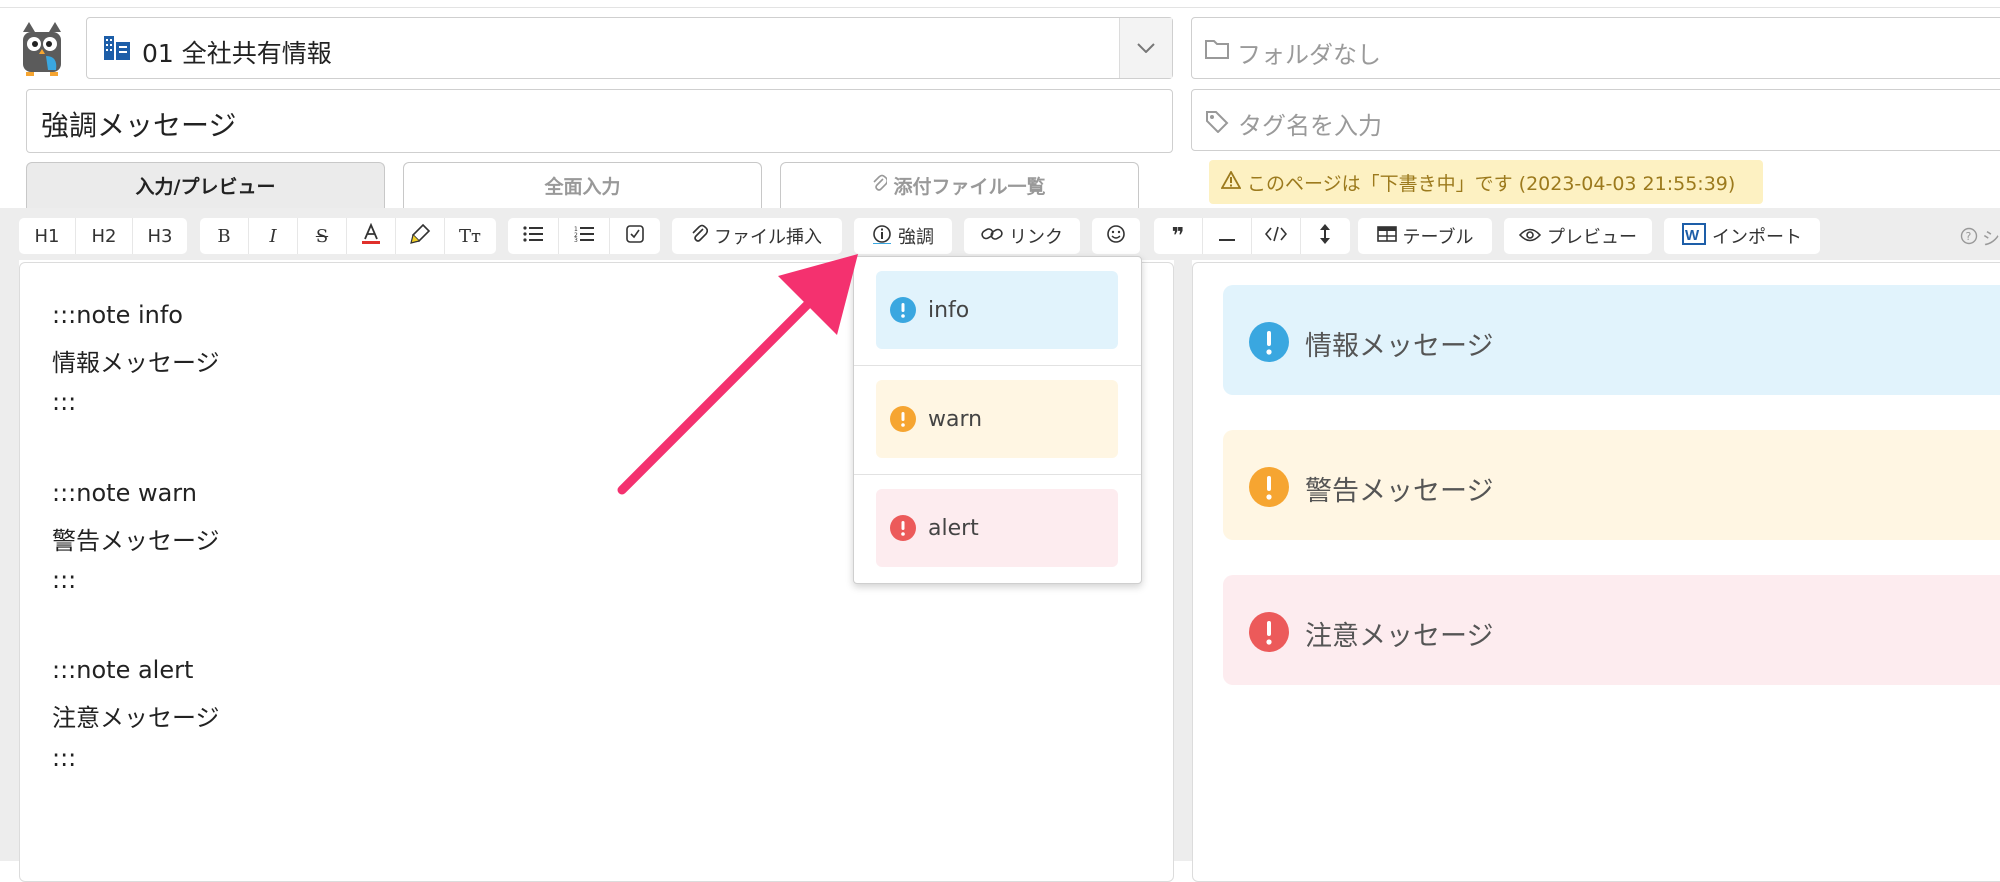  Describe the element at coordinates (997, 528) in the screenshot. I see `dropdown-item-alert: alert` at that location.